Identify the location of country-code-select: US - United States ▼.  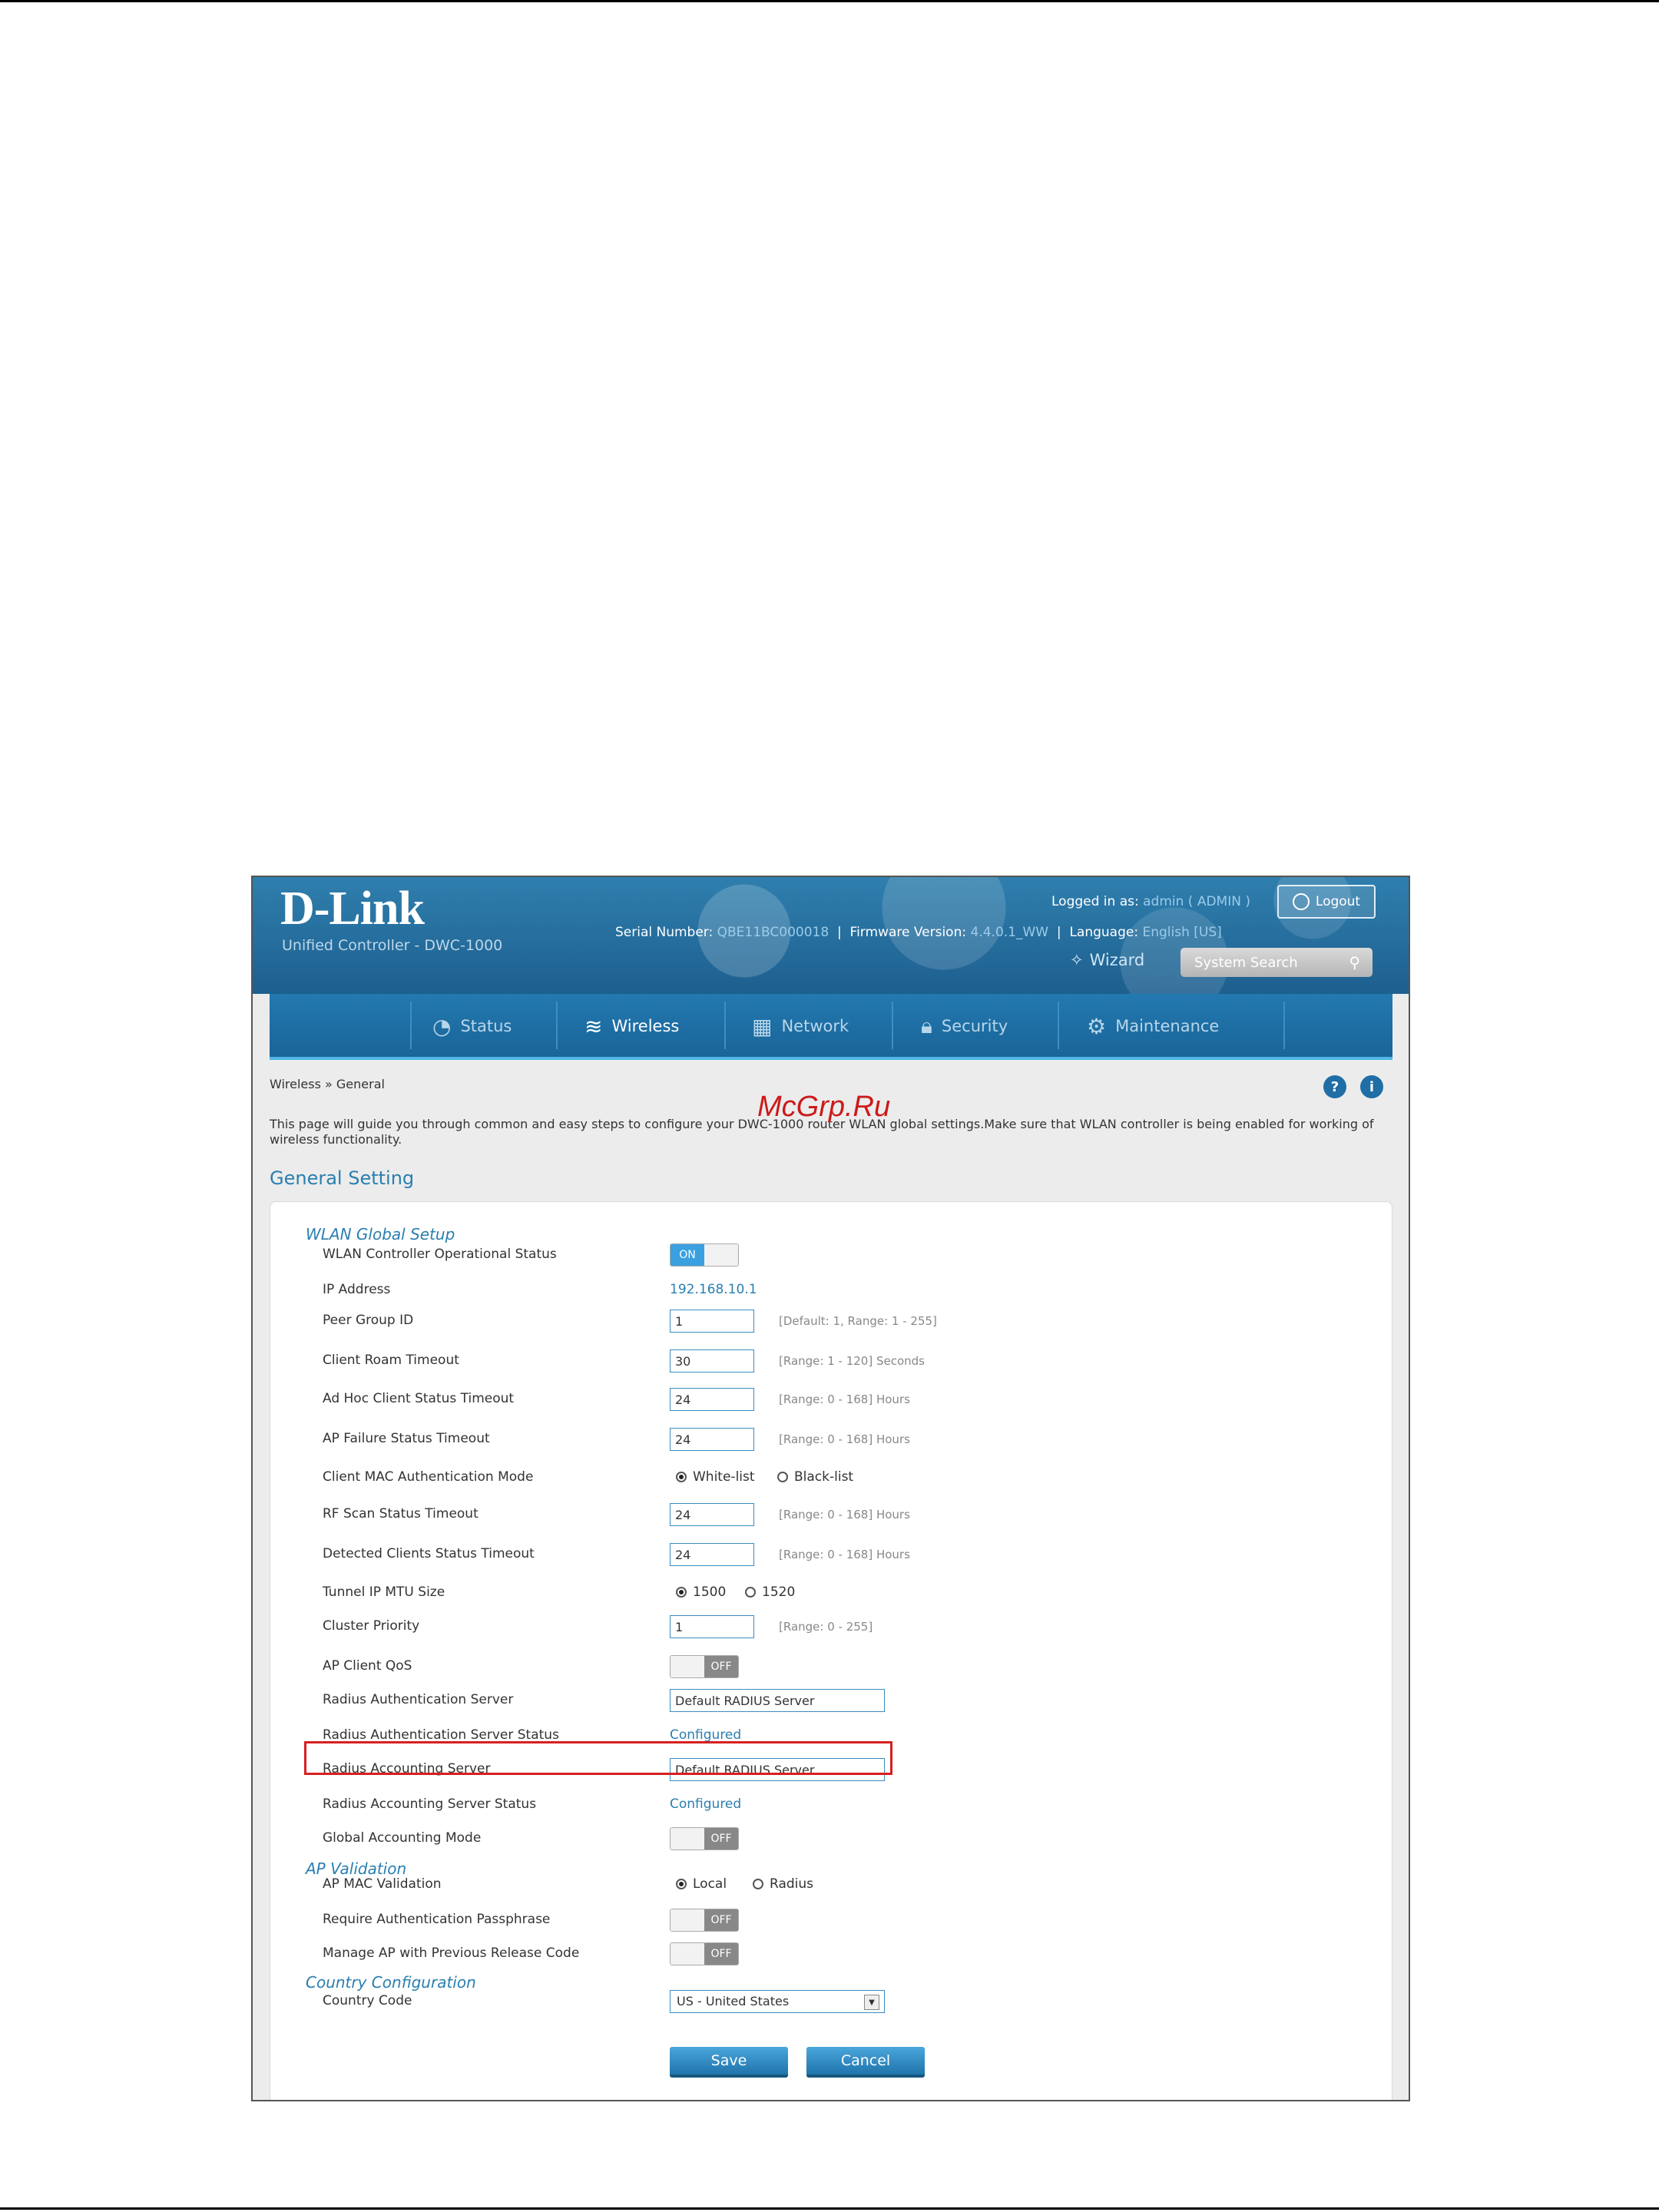
(778, 2002).